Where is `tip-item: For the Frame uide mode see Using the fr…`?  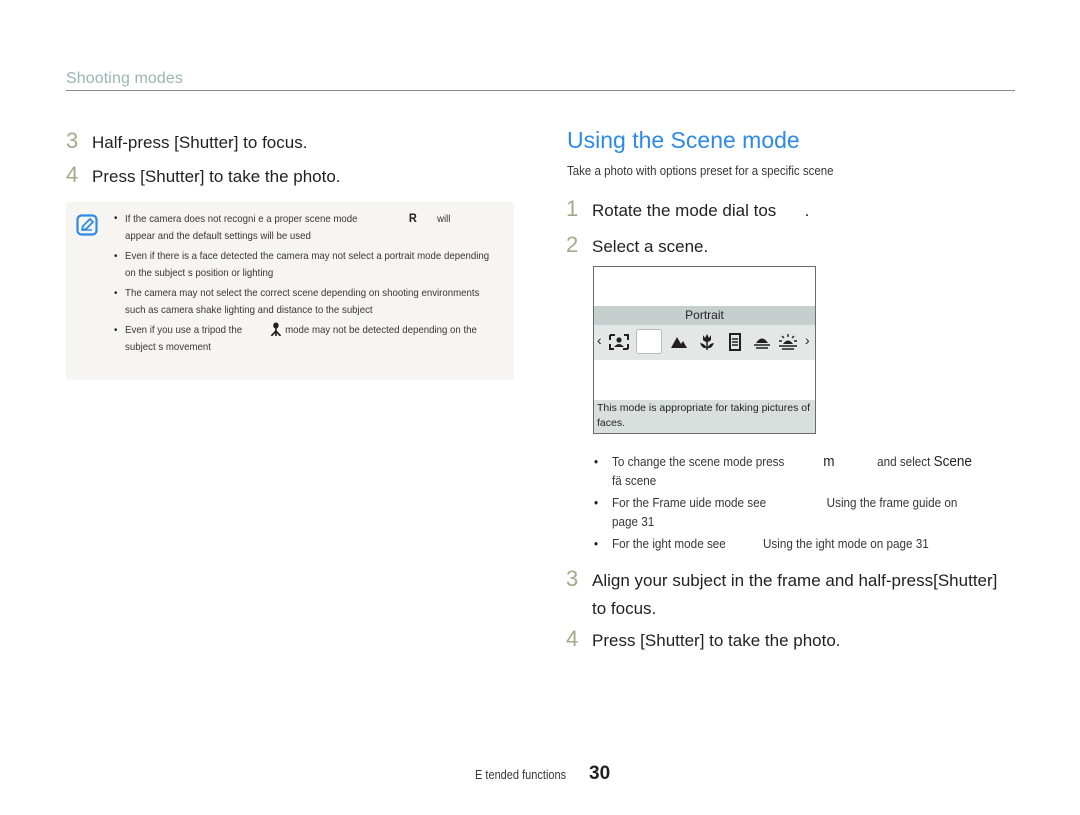 tip-item: For the Frame uide mode see Using the fr… is located at coordinates (801, 512).